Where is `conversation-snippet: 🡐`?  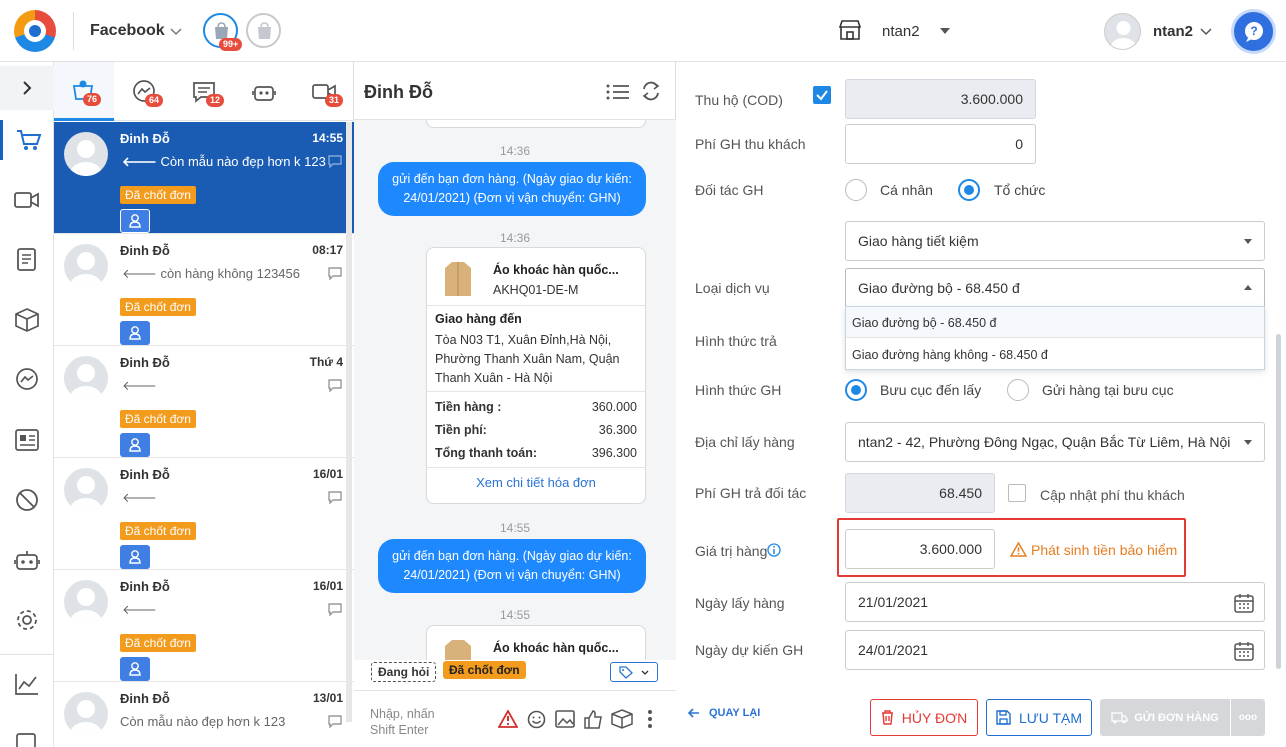 conversation-snippet: 🡐 is located at coordinates (139, 385).